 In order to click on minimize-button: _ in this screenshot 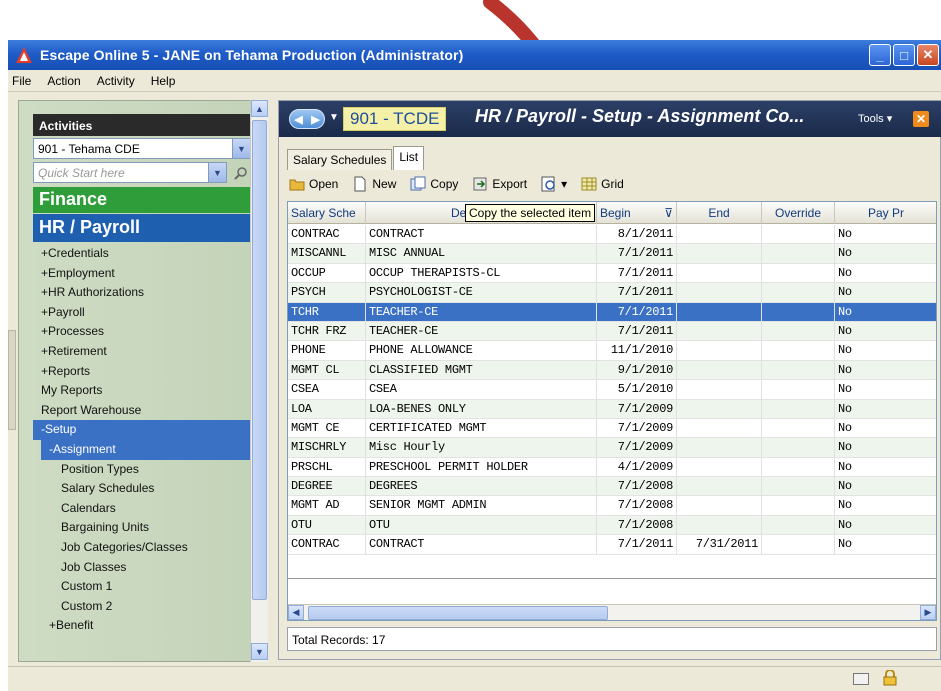, I will do `click(880, 55)`.